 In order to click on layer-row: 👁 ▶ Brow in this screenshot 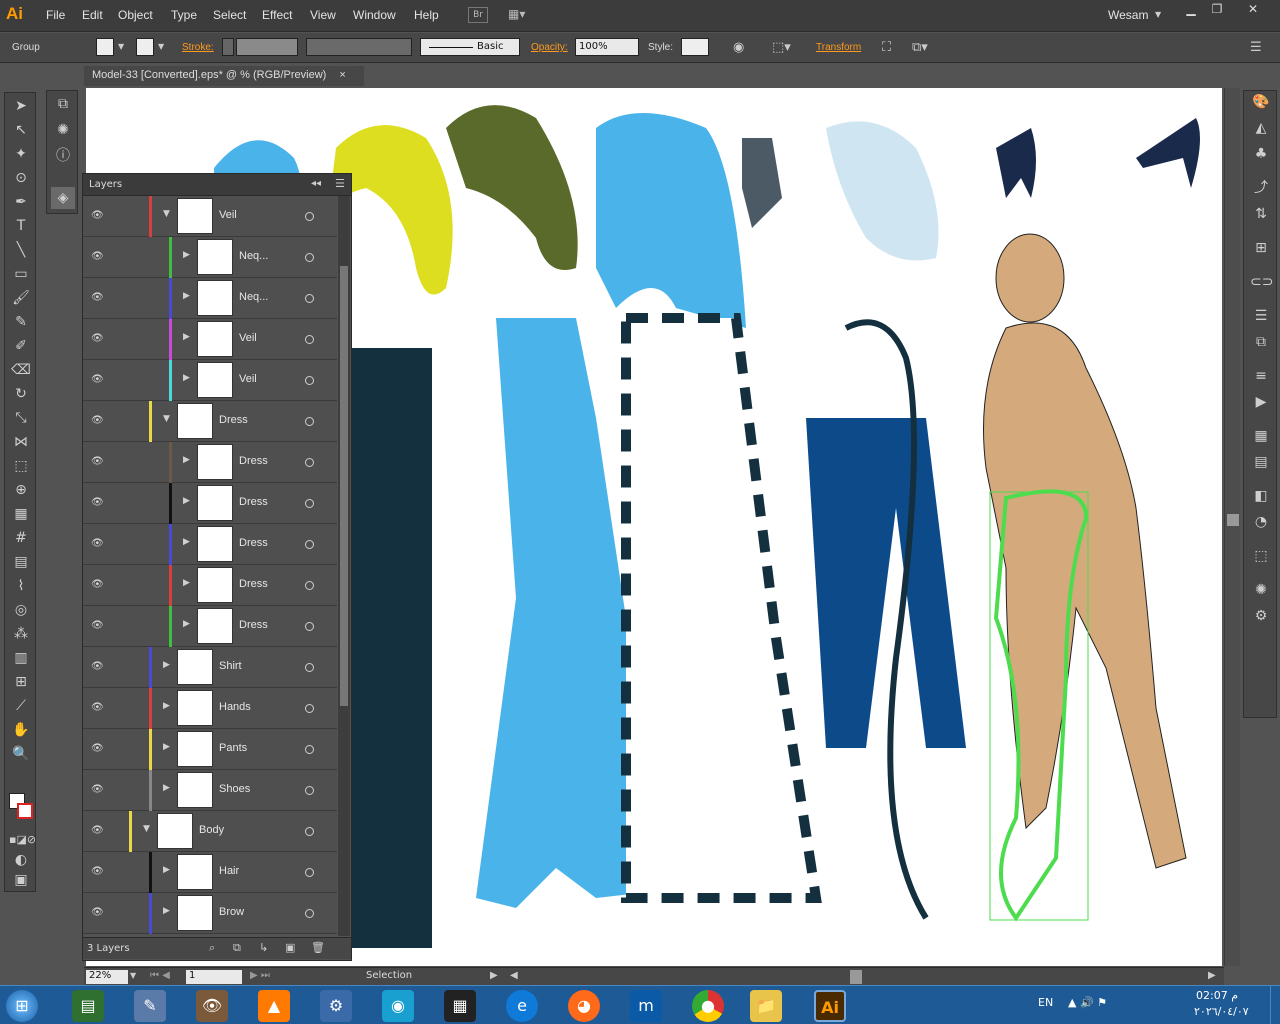, I will do `click(210, 913)`.